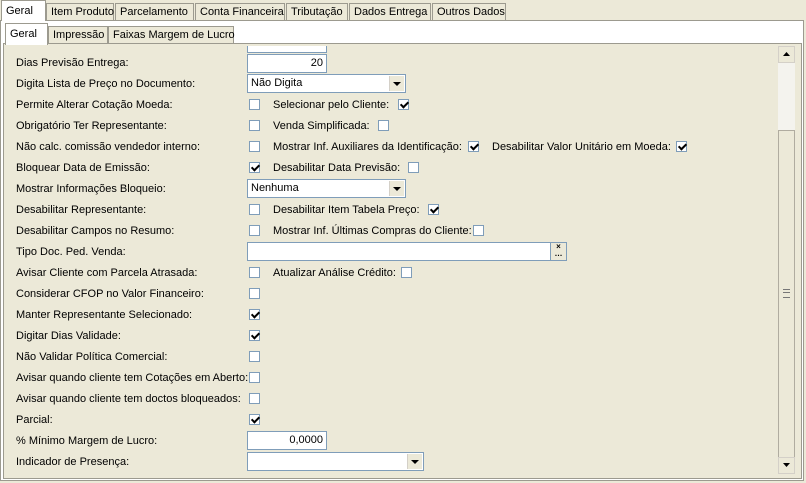 Image resolution: width=806 pixels, height=483 pixels. What do you see at coordinates (92, 357) in the screenshot?
I see `label-nao-validar-politica: Não Validar Política Comercial:` at bounding box center [92, 357].